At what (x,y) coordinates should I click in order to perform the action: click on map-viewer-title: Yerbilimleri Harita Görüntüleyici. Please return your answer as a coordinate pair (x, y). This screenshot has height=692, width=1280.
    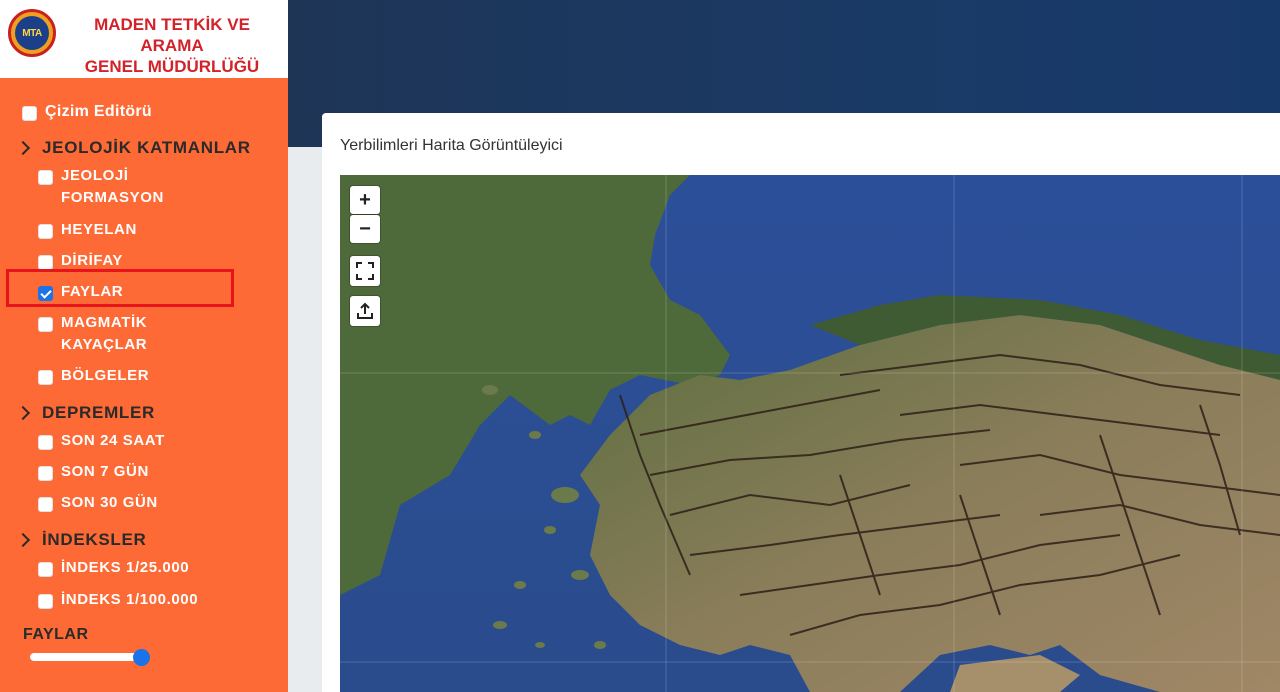
    Looking at the image, I should click on (451, 145).